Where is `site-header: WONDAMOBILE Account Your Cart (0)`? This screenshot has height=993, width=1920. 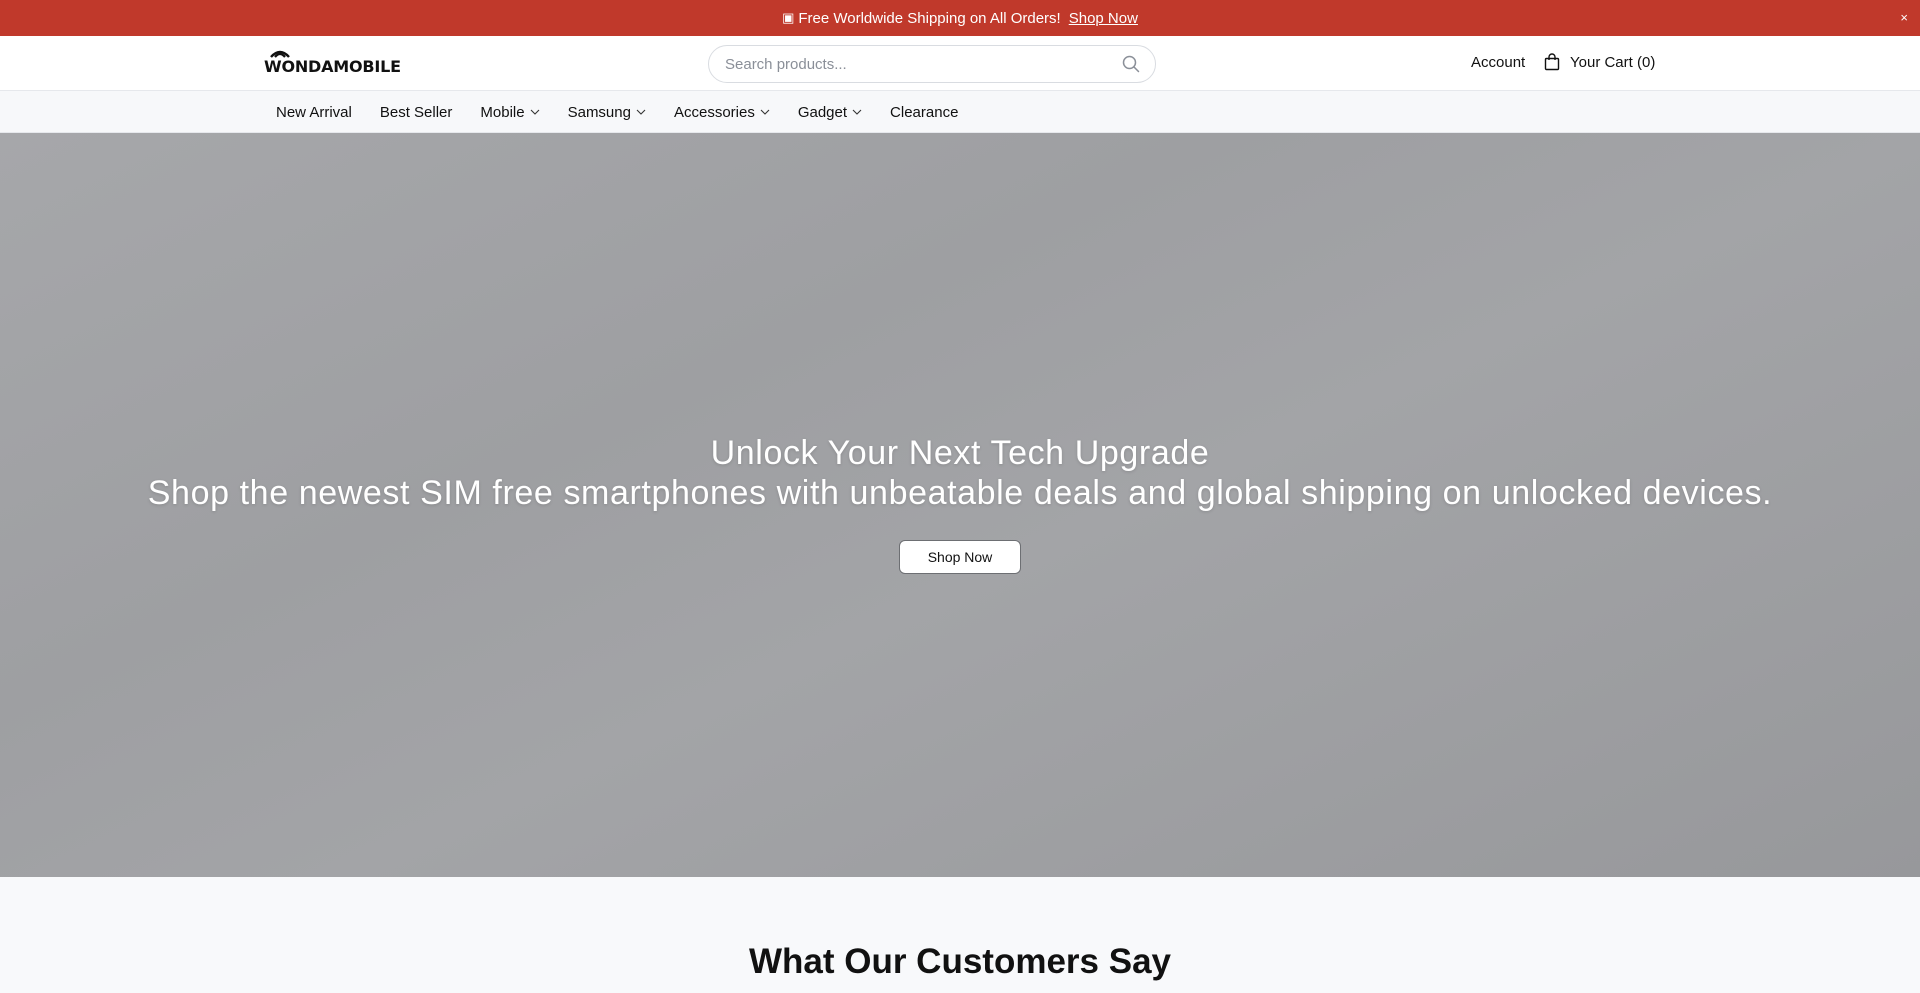
site-header: WONDAMOBILE Account Your Cart (0) is located at coordinates (960, 63).